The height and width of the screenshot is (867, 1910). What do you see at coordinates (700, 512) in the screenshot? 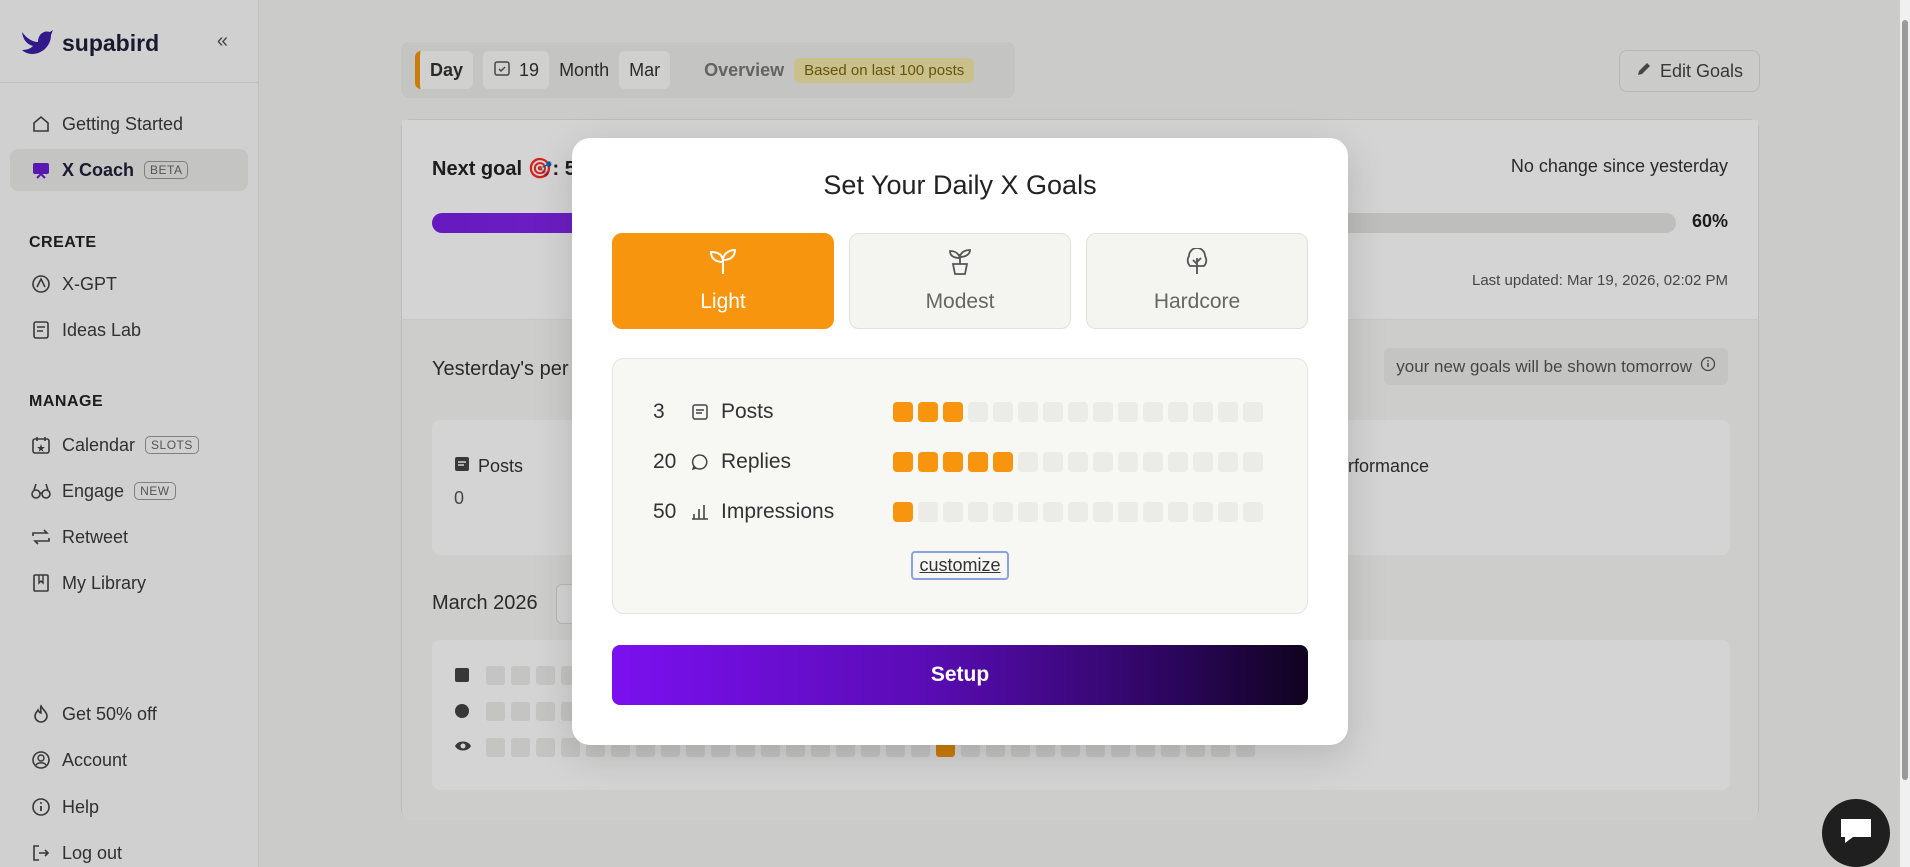
I see `chart-icon` at bounding box center [700, 512].